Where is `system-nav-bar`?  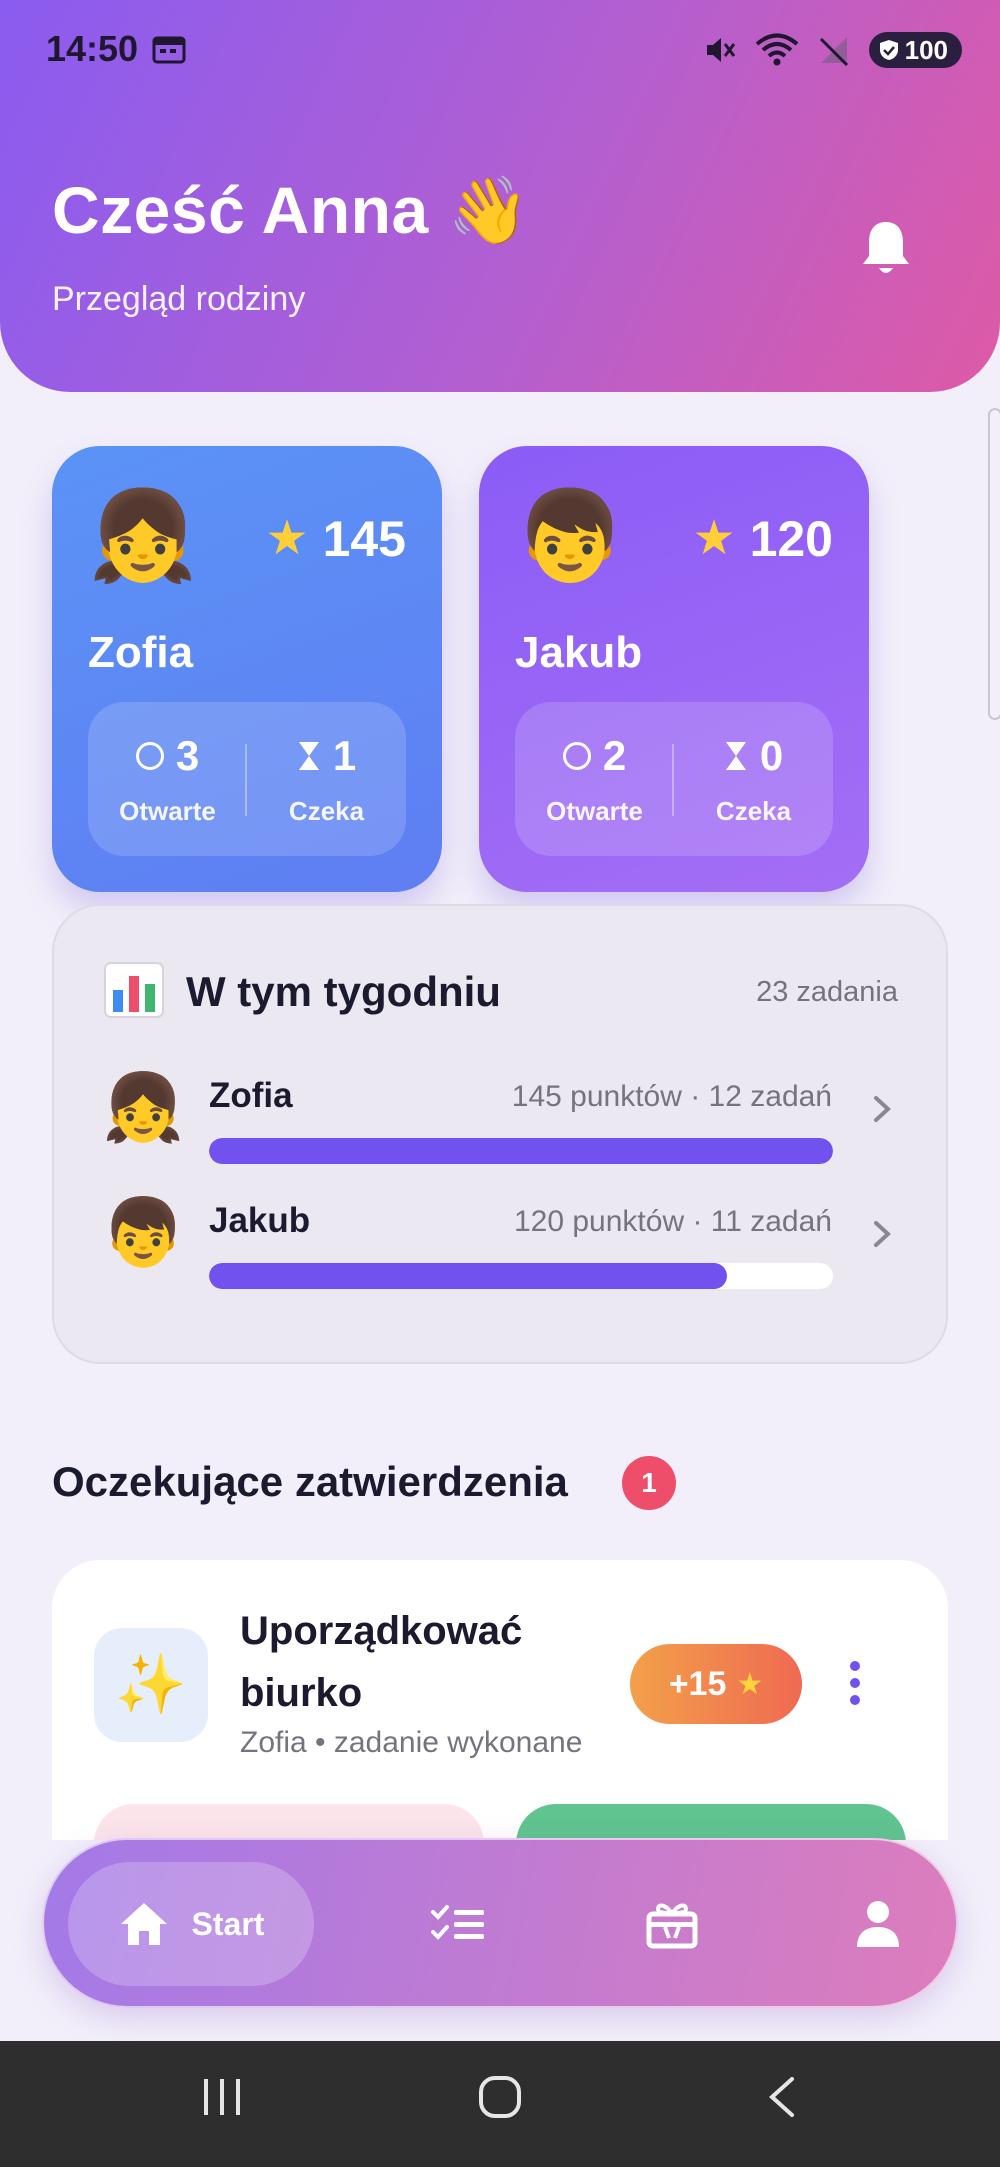 system-nav-bar is located at coordinates (500, 2104).